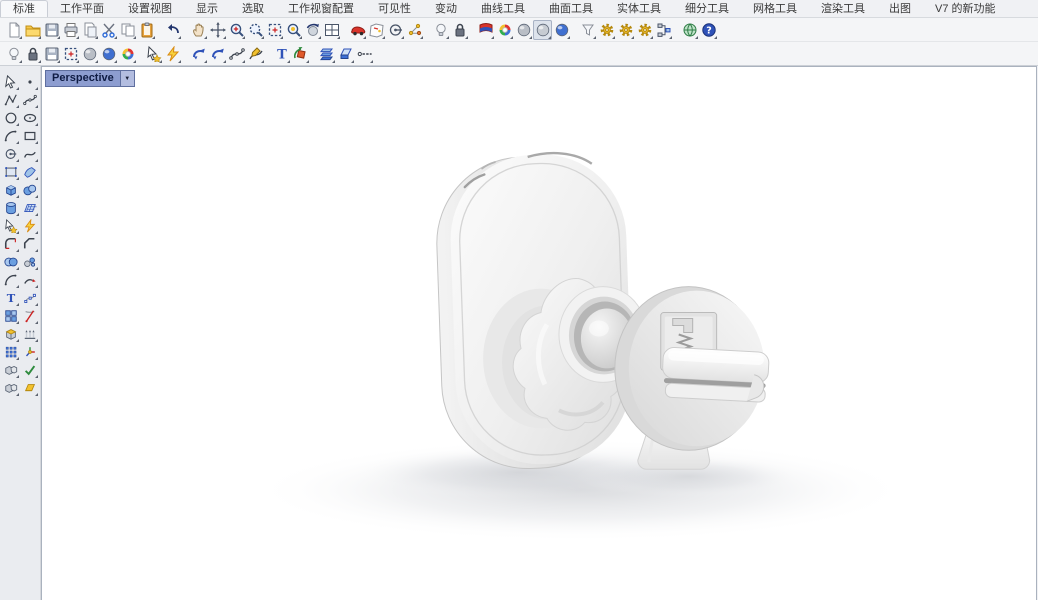 The image size is (1038, 600). Describe the element at coordinates (639, 9) in the screenshot. I see `menu-item-10: 实体工具` at that location.